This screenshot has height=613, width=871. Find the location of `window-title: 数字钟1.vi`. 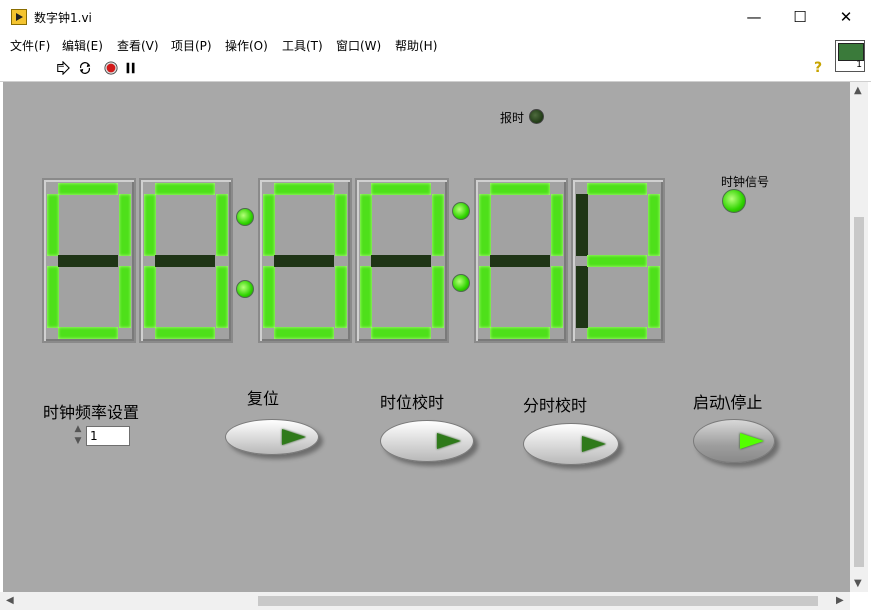

window-title: 数字钟1.vi is located at coordinates (63, 18).